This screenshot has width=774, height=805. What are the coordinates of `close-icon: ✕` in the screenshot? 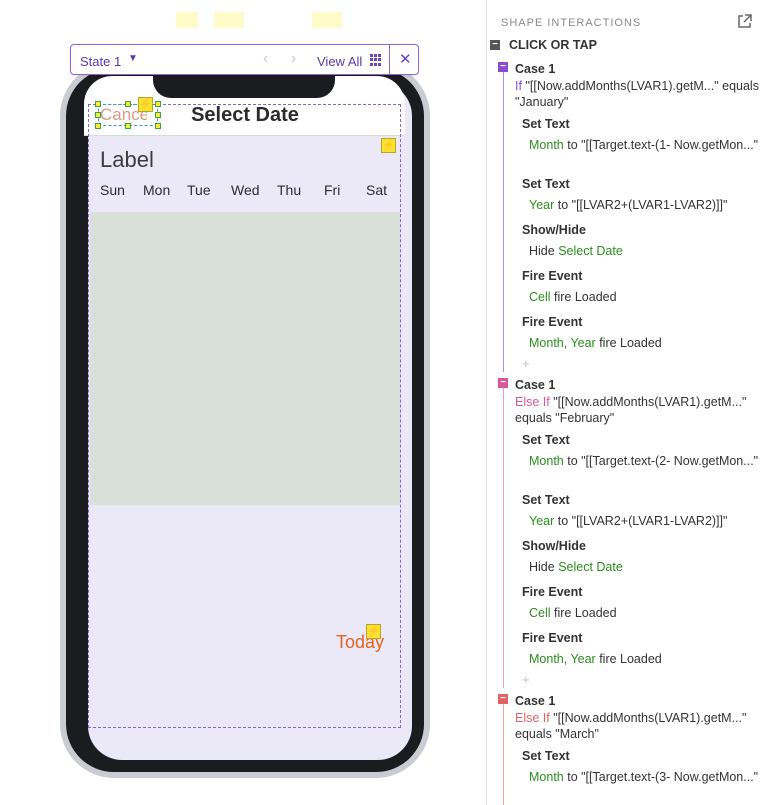 It's located at (405, 59).